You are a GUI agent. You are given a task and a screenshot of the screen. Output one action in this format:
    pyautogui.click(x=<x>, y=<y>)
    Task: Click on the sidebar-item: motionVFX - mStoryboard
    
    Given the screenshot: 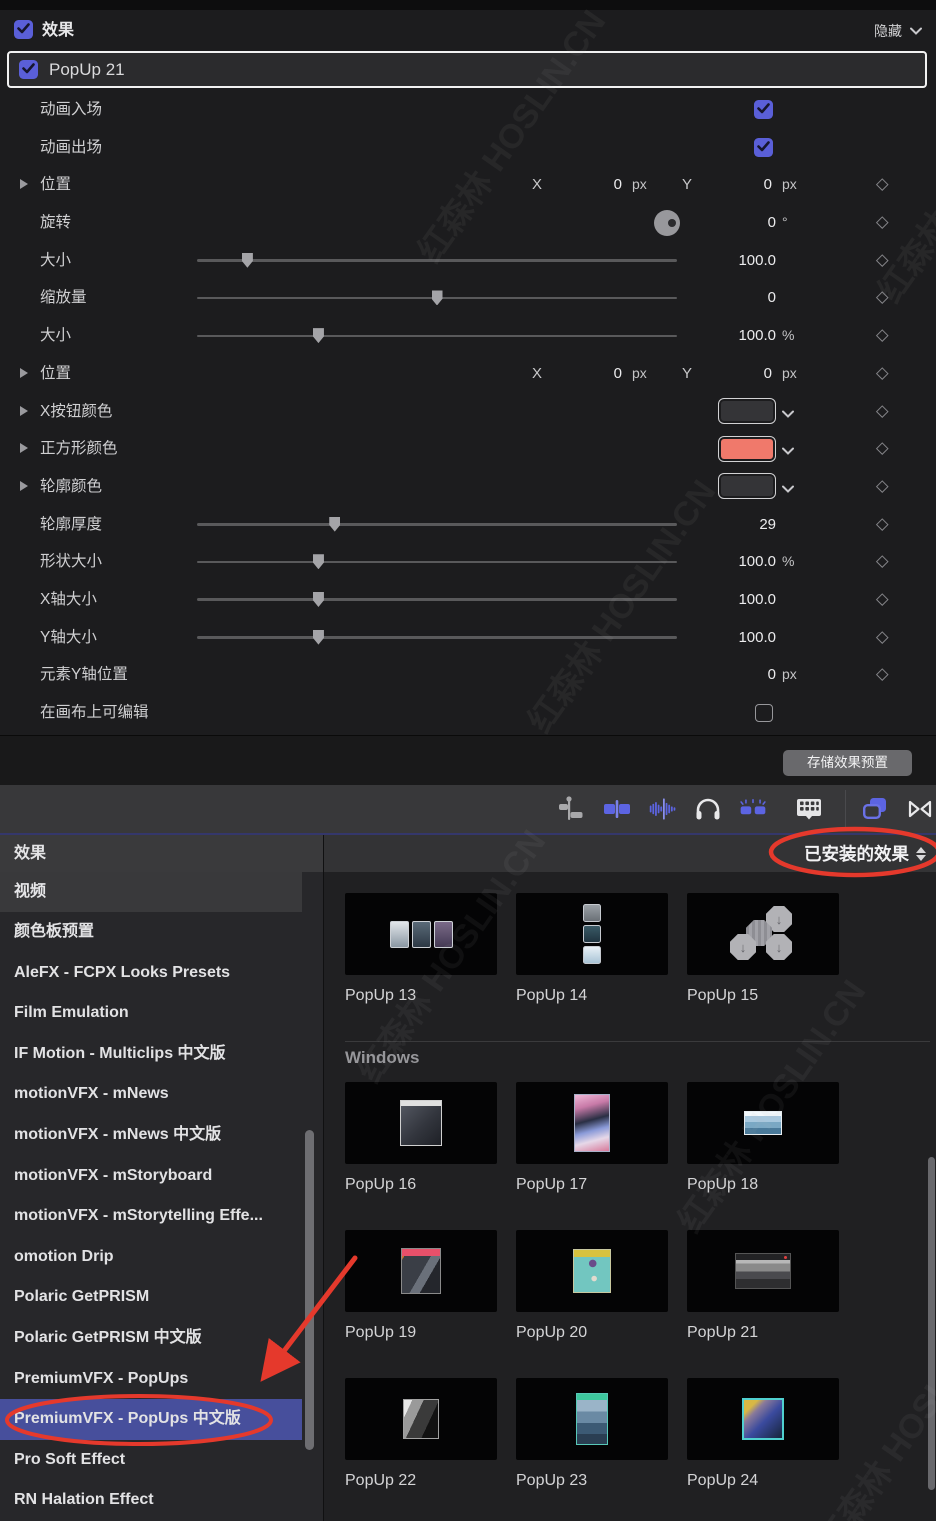 What is the action you would take?
    pyautogui.click(x=151, y=1176)
    